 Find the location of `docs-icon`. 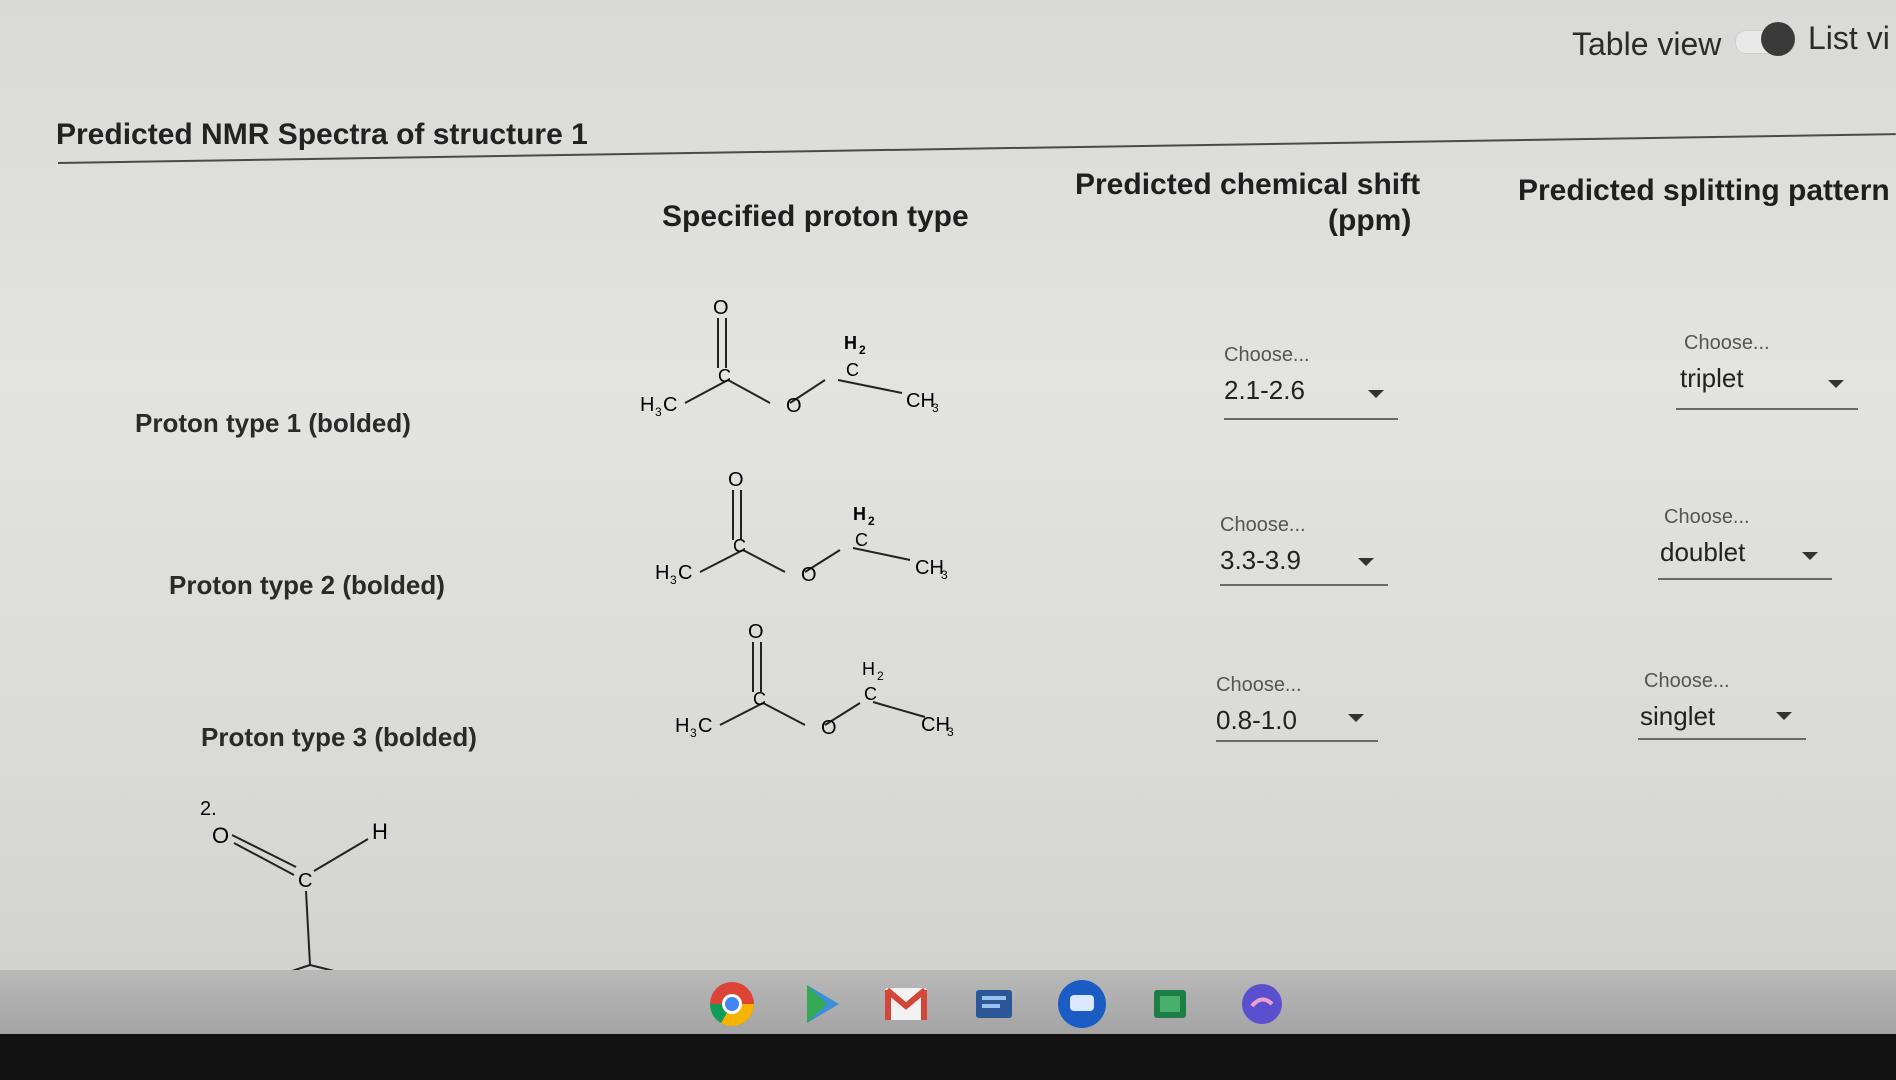

docs-icon is located at coordinates (994, 1004).